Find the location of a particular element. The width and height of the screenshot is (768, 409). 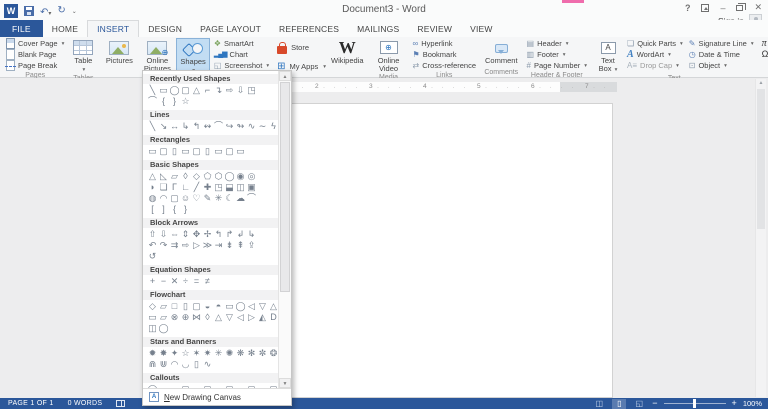

shape-icon: D is located at coordinates (273, 317).